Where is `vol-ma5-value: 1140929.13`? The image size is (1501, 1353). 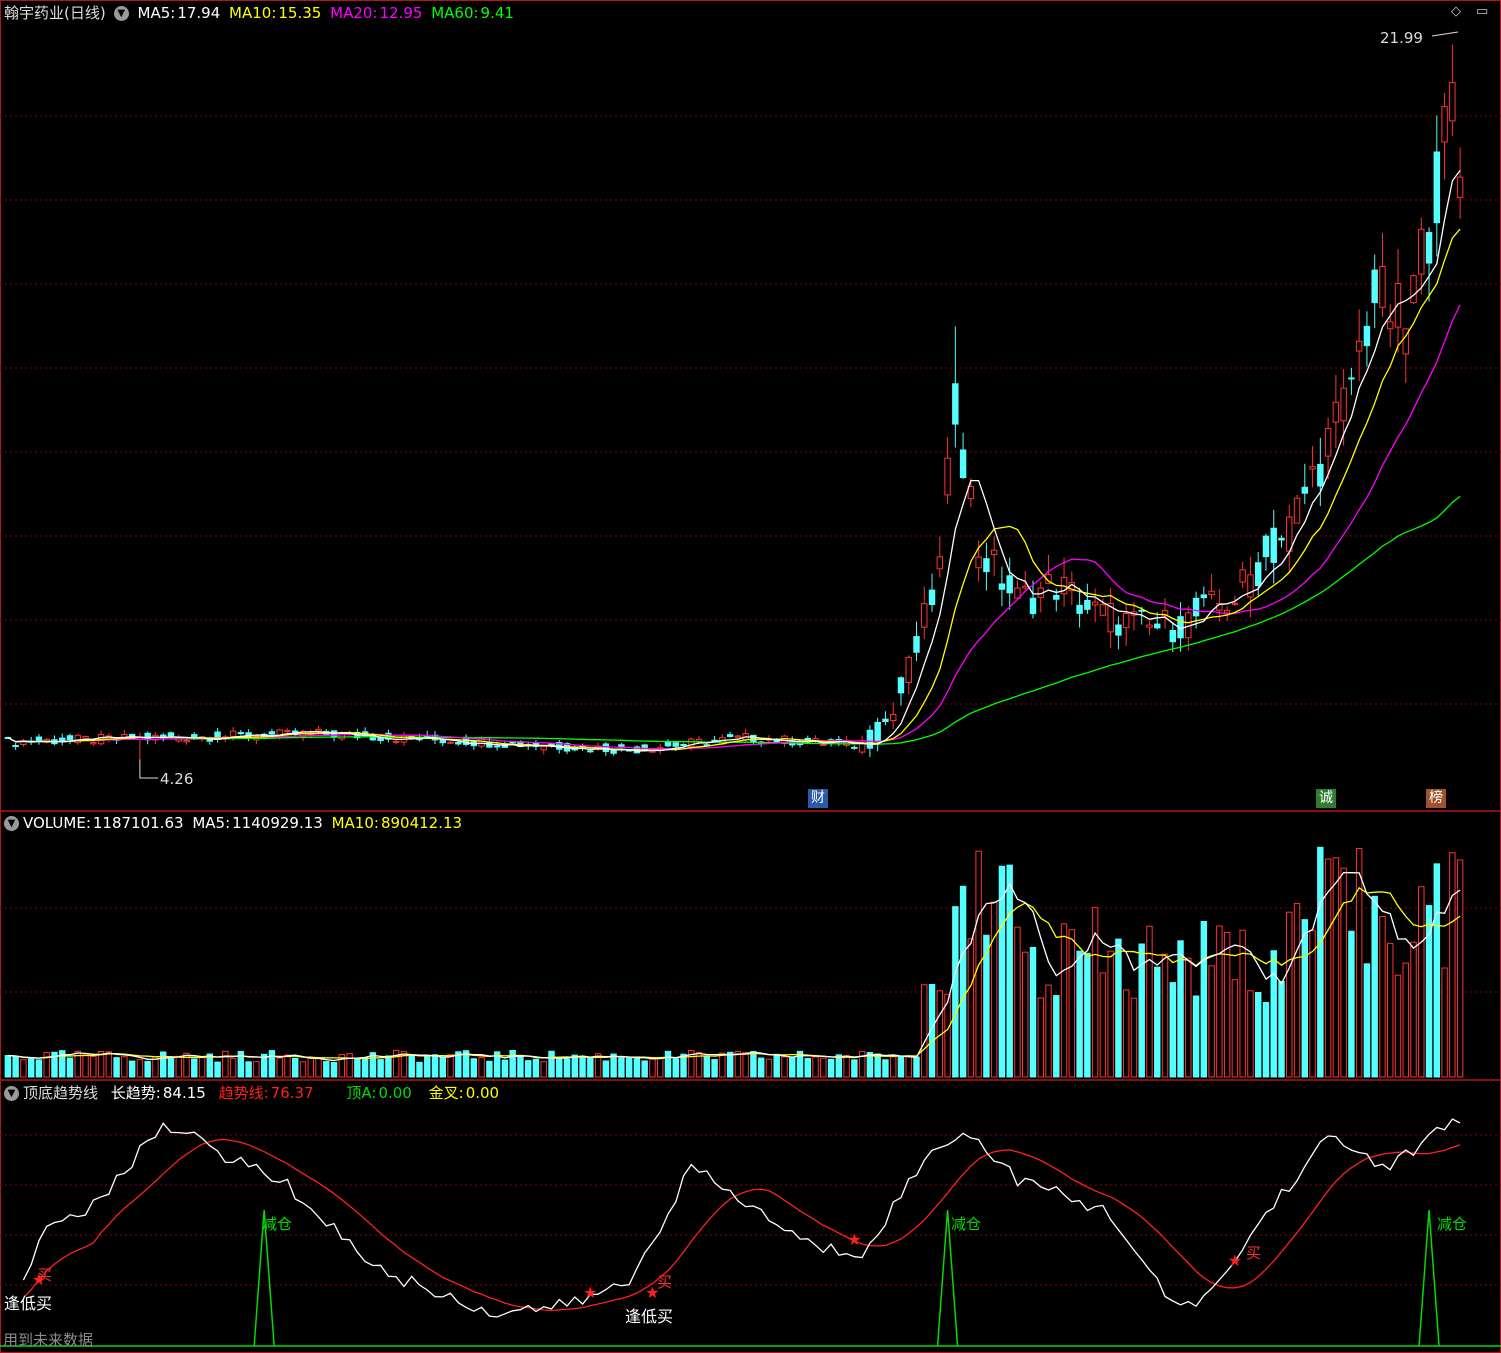
vol-ma5-value: 1140929.13 is located at coordinates (277, 823).